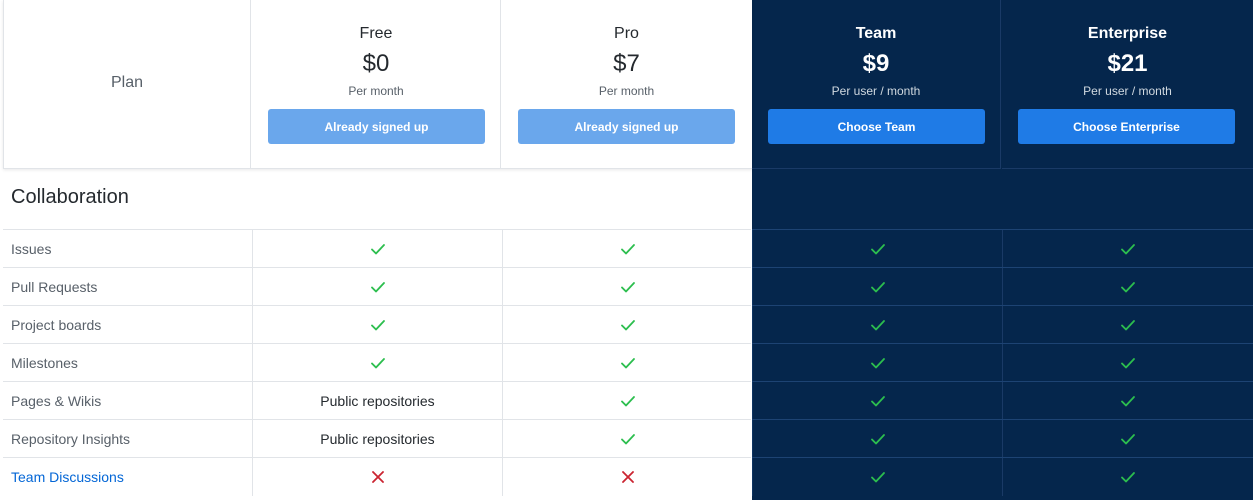 The width and height of the screenshot is (1253, 500). What do you see at coordinates (1127, 33) in the screenshot?
I see `tier-name: Enterprise` at bounding box center [1127, 33].